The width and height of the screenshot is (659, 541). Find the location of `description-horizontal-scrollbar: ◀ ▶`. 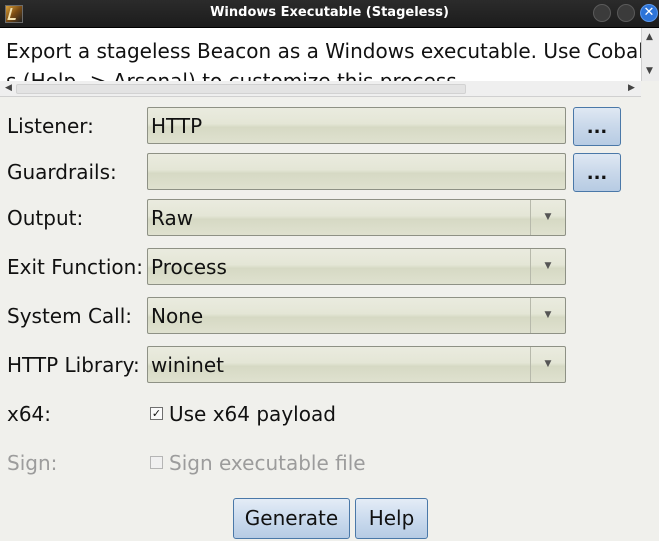

description-horizontal-scrollbar: ◀ ▶ is located at coordinates (320, 89).